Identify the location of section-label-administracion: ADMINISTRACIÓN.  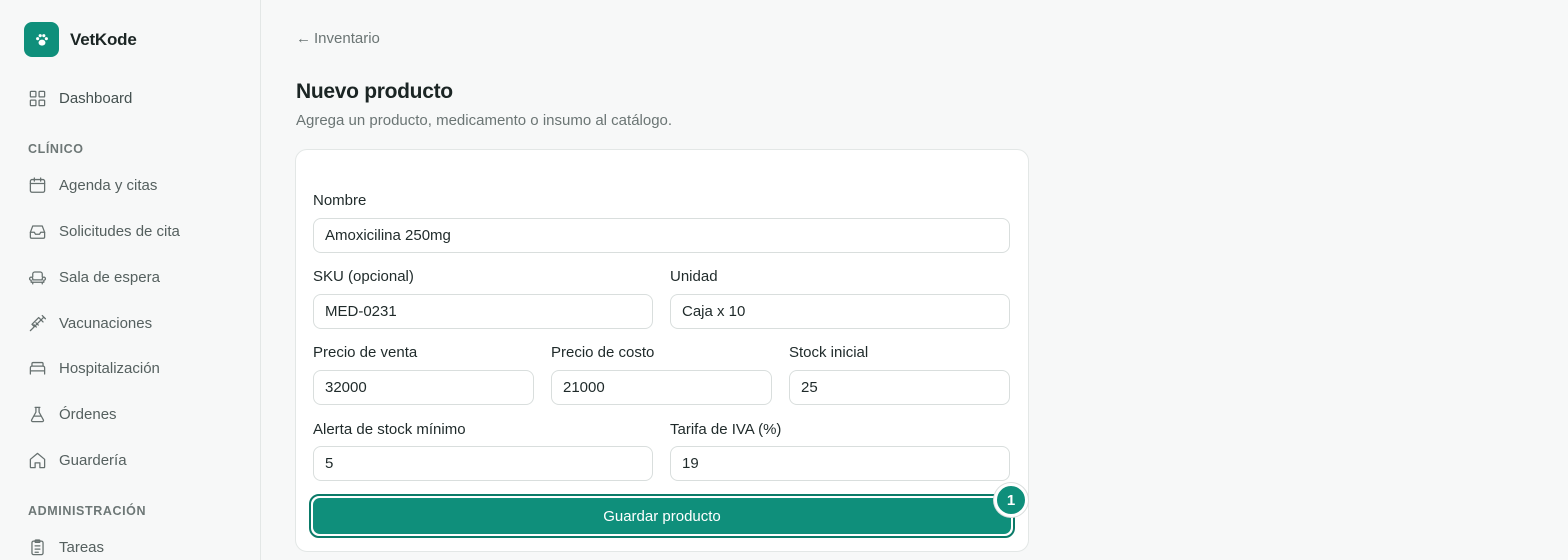
(87, 511).